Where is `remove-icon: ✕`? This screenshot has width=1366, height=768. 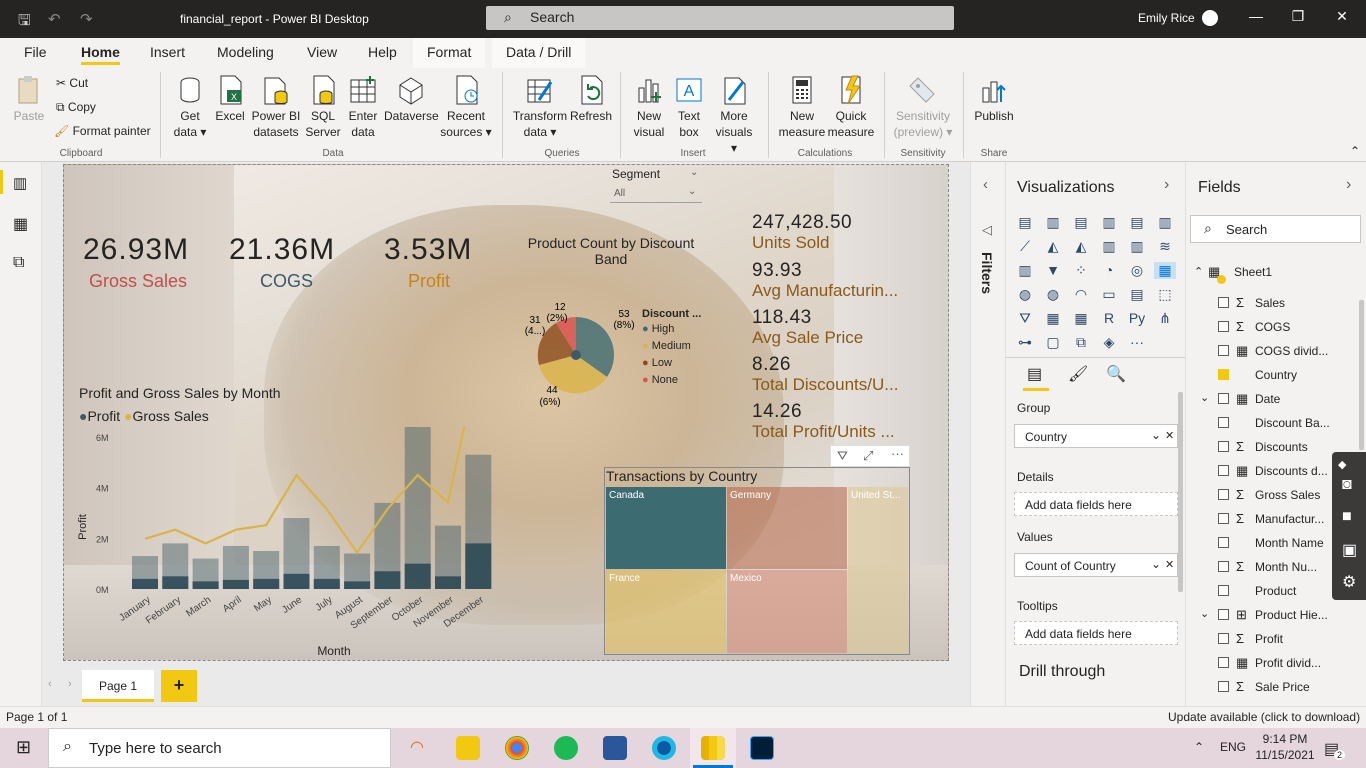 remove-icon: ✕ is located at coordinates (1169, 564).